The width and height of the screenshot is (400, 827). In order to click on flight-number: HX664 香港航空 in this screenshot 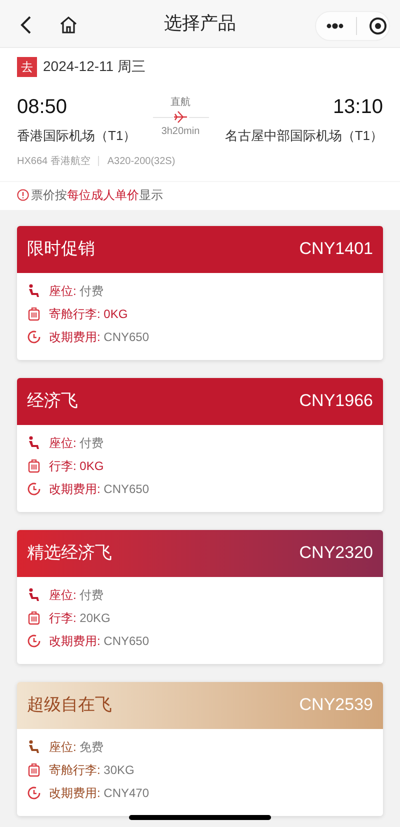, I will do `click(53, 161)`.